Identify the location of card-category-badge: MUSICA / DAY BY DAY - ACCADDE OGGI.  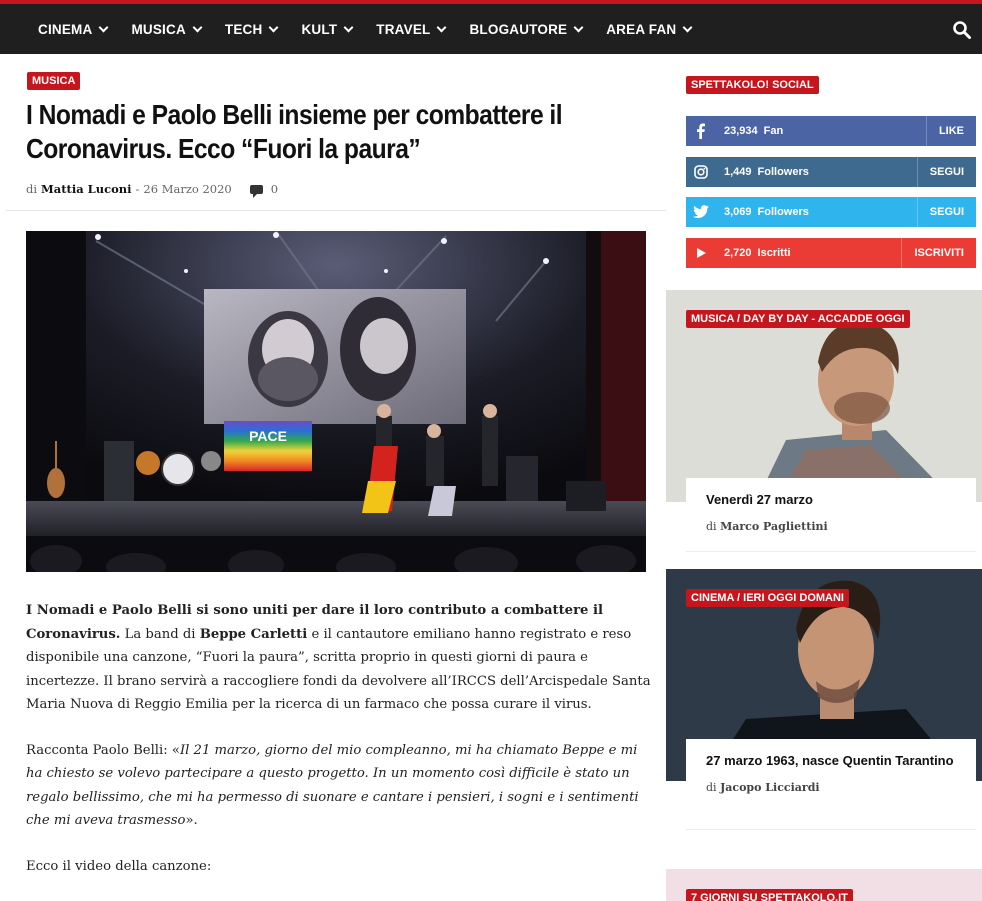
(798, 319).